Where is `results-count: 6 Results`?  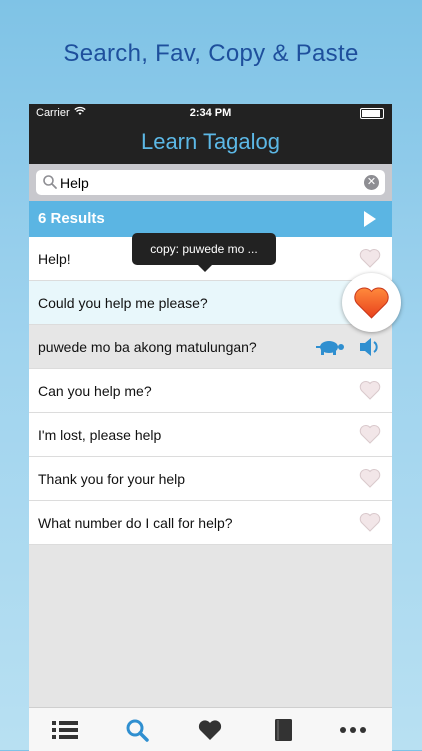
results-count: 6 Results is located at coordinates (71, 218).